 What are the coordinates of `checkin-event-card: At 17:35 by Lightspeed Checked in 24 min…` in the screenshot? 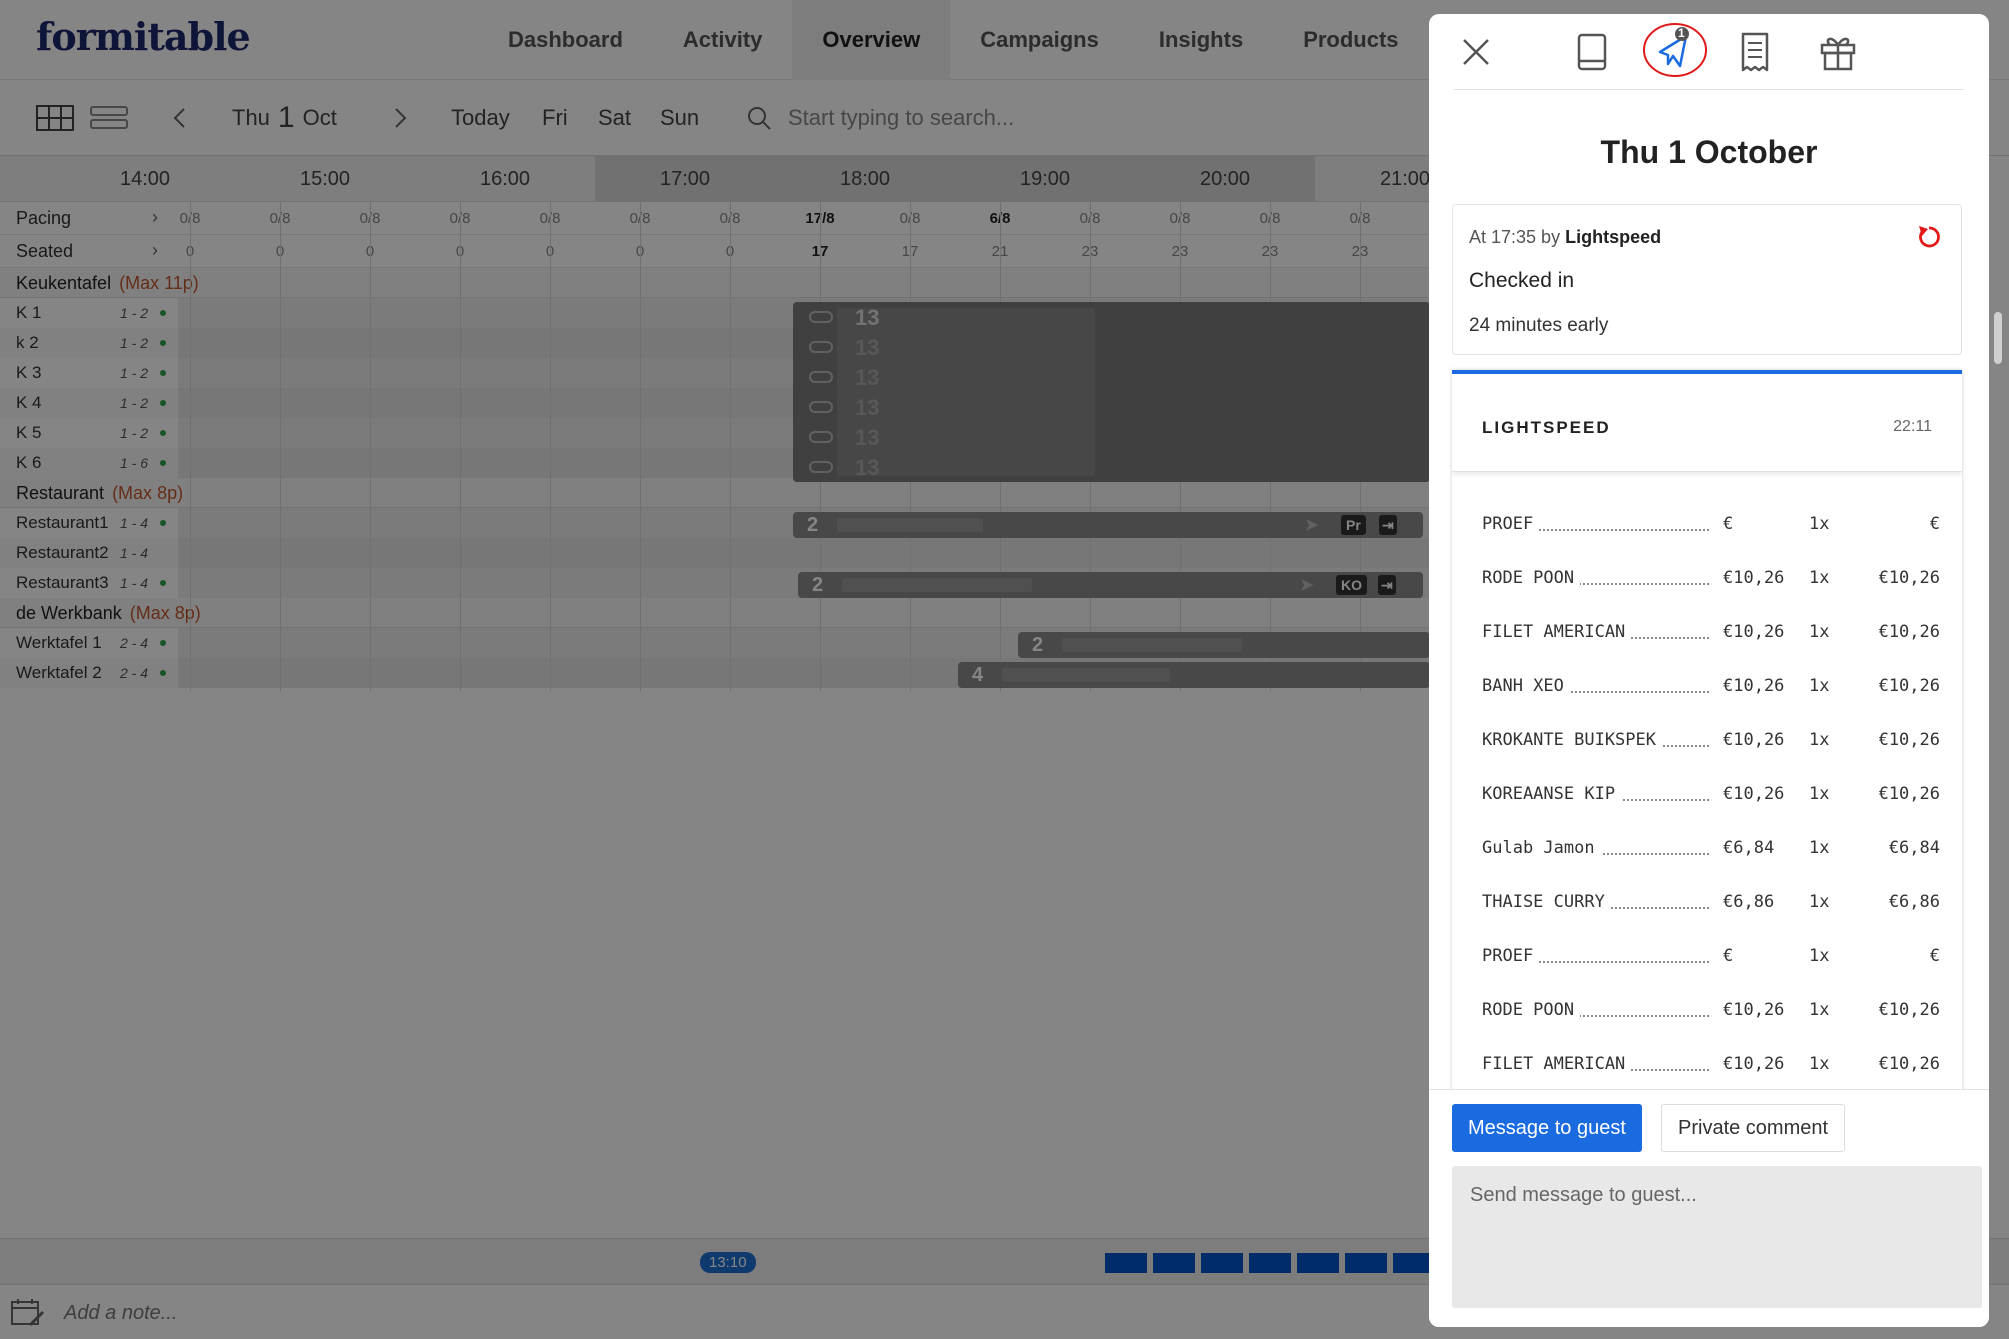 It's located at (1707, 279).